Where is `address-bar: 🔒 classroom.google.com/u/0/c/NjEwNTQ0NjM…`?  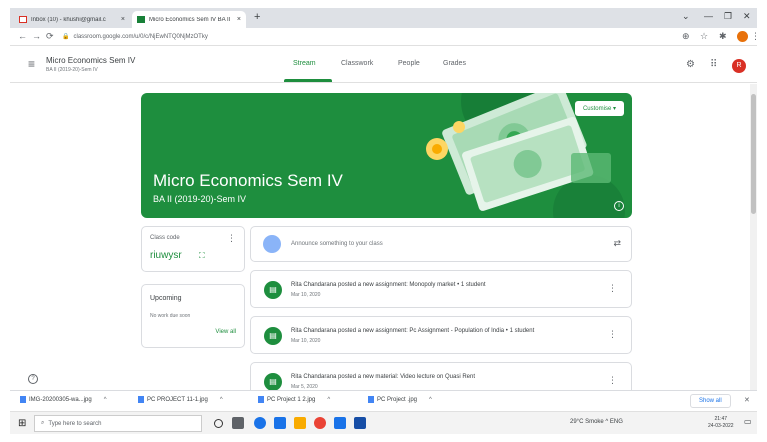
address-bar: 🔒 classroom.google.com/u/0/c/NjEwNTQ0NjM… is located at coordinates (362, 36).